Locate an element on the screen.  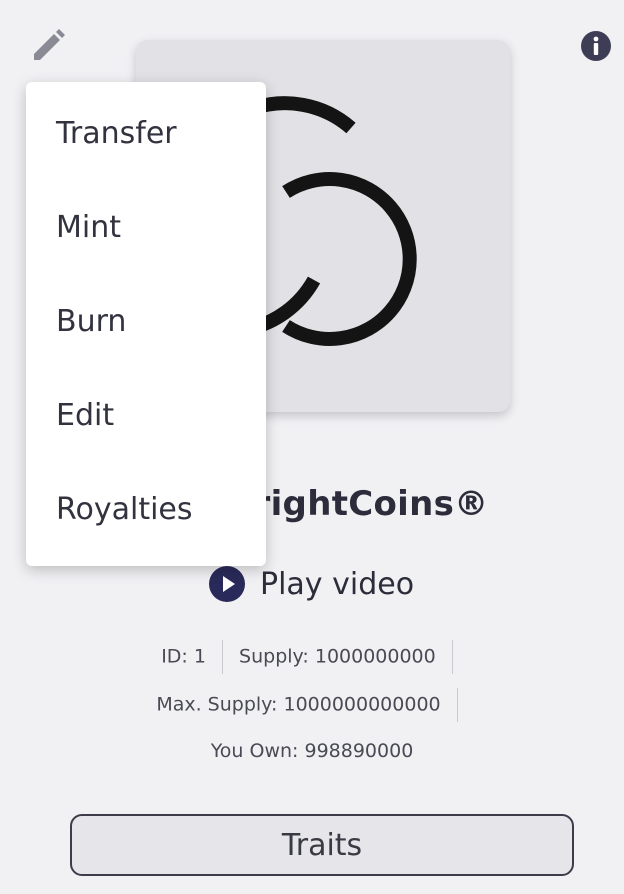
token-you-own: You Own: 998890000 is located at coordinates (312, 751).